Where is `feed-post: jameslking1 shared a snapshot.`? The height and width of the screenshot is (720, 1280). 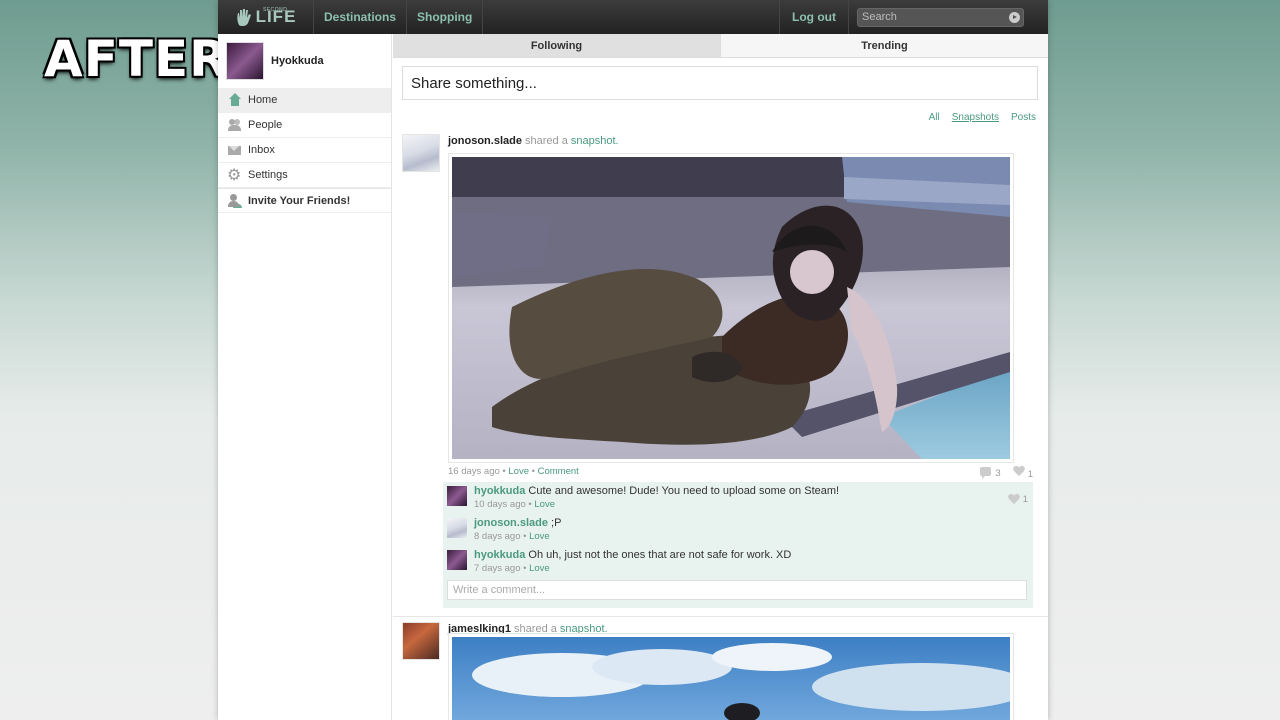 feed-post: jameslking1 shared a snapshot. is located at coordinates (720, 671).